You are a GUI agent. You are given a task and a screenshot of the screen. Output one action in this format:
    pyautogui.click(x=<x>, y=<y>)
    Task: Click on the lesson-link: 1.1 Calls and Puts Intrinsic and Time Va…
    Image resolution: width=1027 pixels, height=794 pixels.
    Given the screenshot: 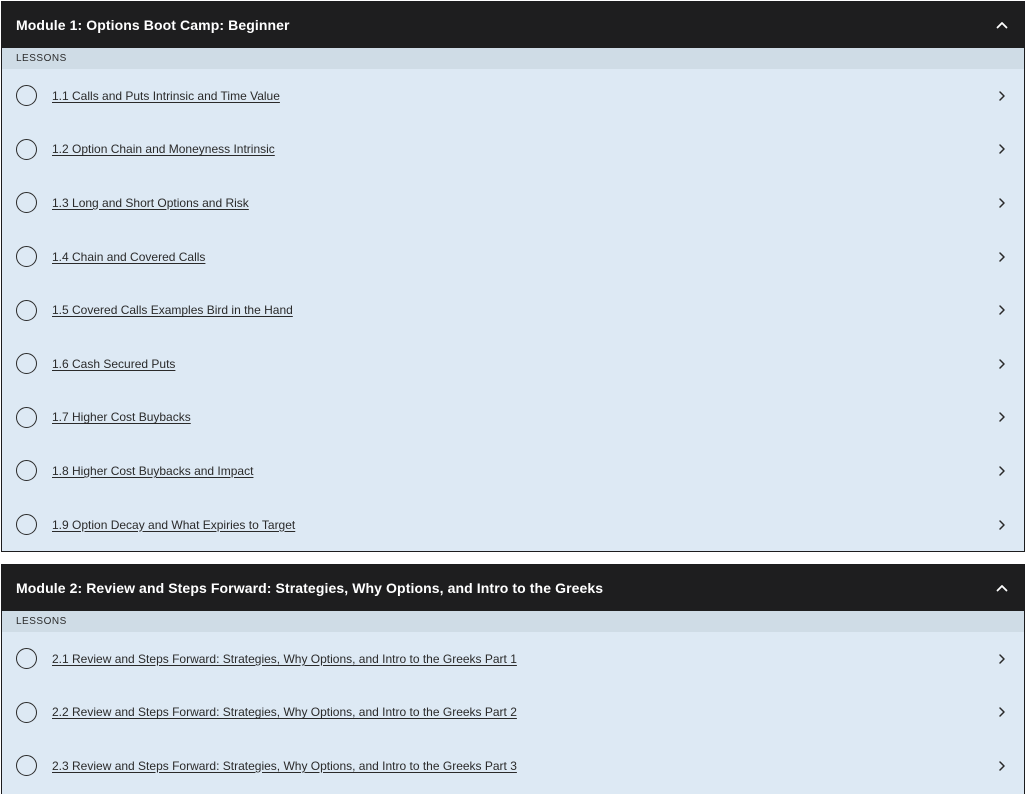 What is the action you would take?
    pyautogui.click(x=524, y=96)
    